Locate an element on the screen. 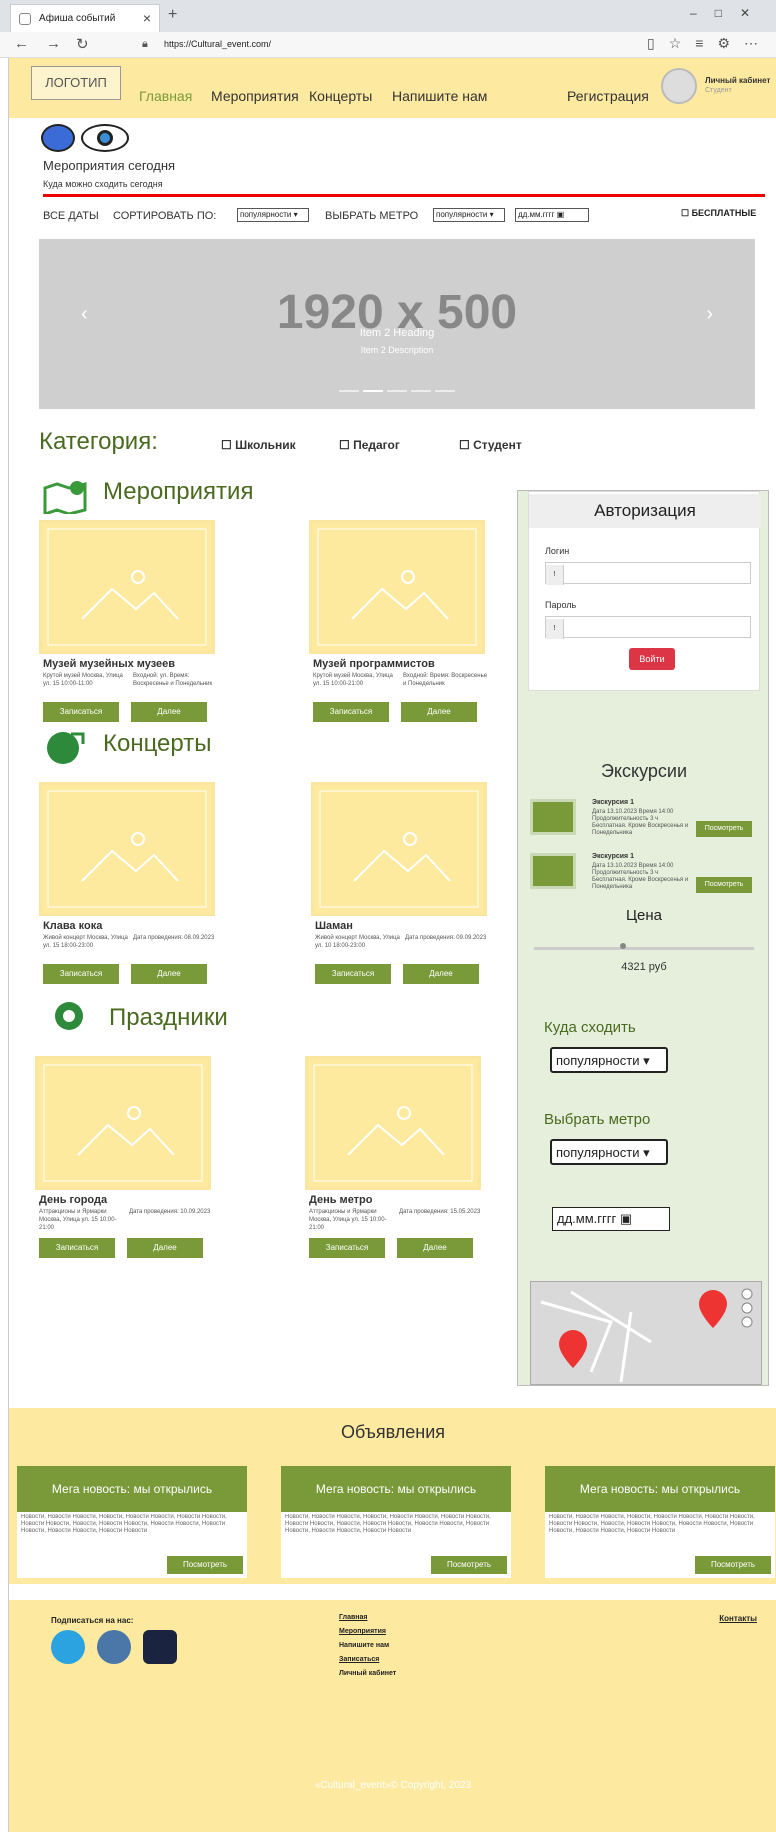  password-input: ! is located at coordinates (648, 627).